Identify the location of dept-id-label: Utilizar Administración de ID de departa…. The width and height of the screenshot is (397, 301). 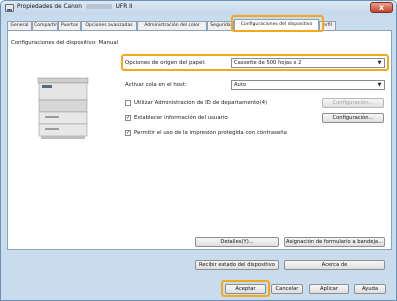
(201, 103).